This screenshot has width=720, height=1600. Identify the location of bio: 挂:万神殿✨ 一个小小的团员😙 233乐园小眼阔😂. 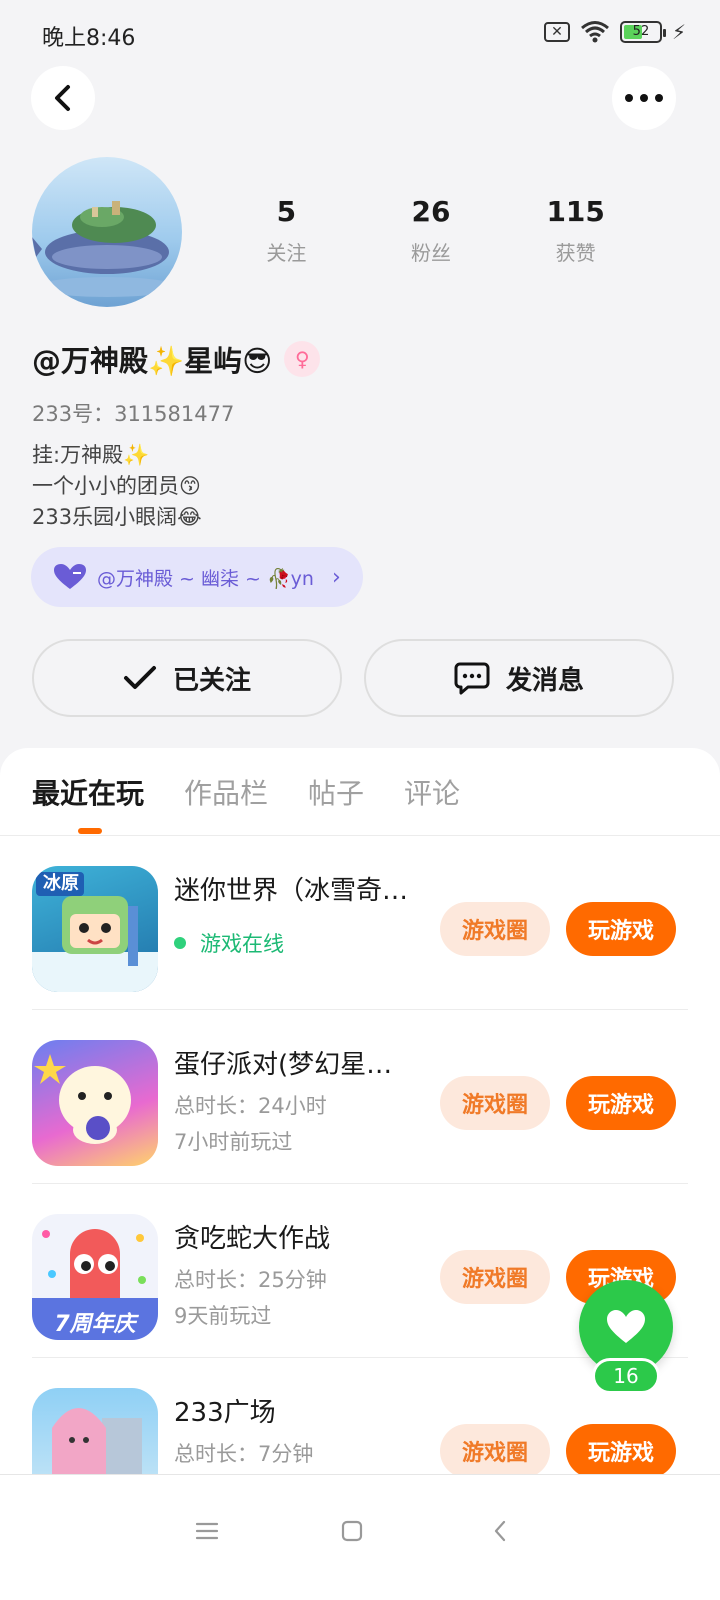
(117, 486).